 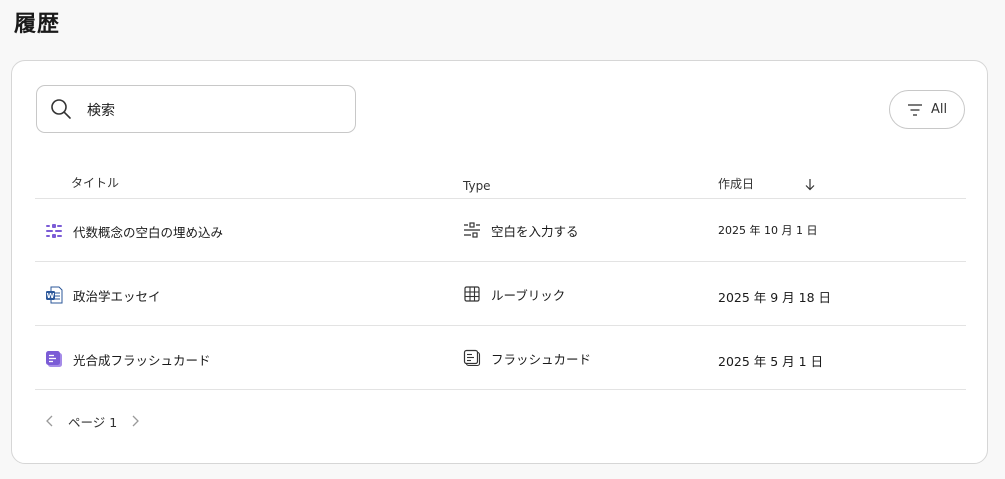 What do you see at coordinates (148, 231) in the screenshot?
I see `row-title: 代数概念の空白の埋め込み` at bounding box center [148, 231].